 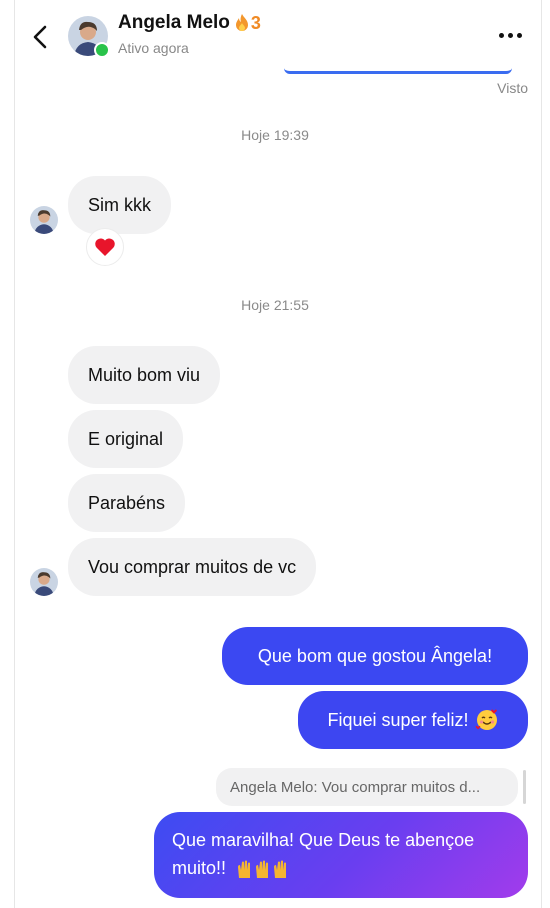 I want to click on seen-label: Visto, so click(x=512, y=88).